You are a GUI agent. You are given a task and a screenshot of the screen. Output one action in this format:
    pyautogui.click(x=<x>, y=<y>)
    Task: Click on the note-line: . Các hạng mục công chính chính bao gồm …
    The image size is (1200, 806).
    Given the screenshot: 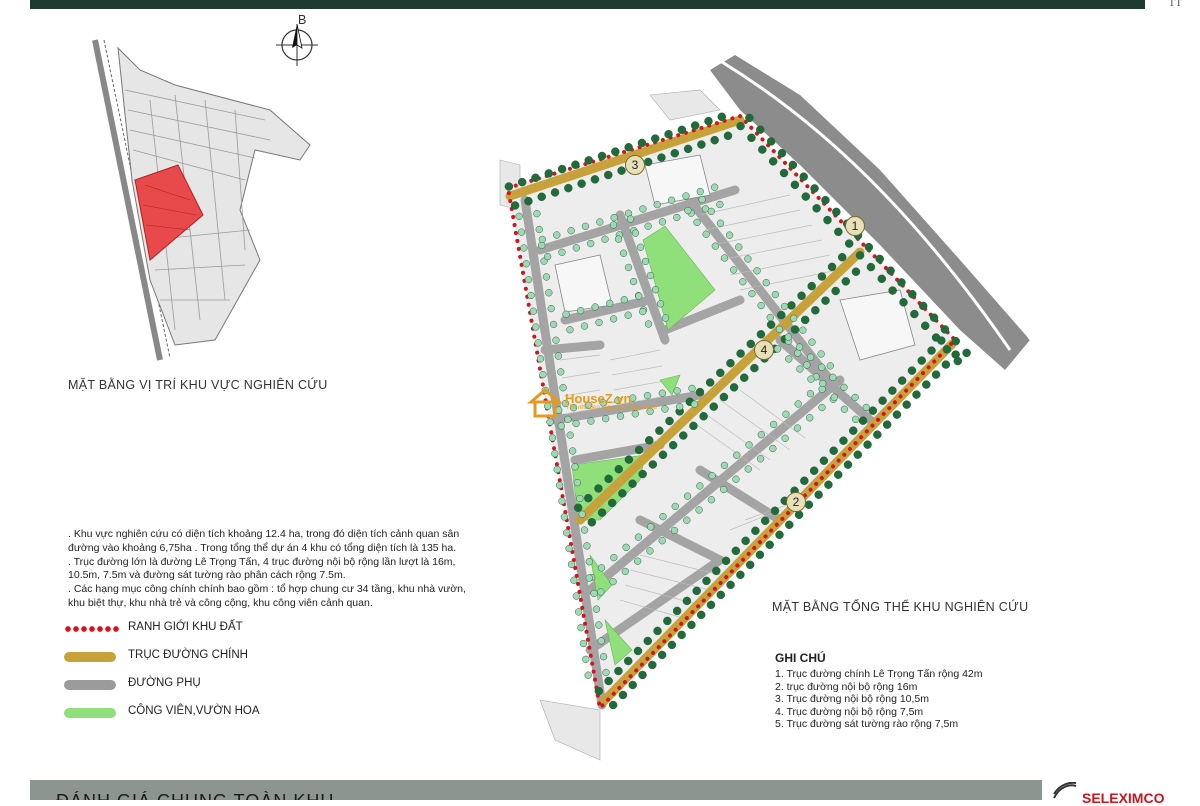 What is the action you would take?
    pyautogui.click(x=267, y=589)
    